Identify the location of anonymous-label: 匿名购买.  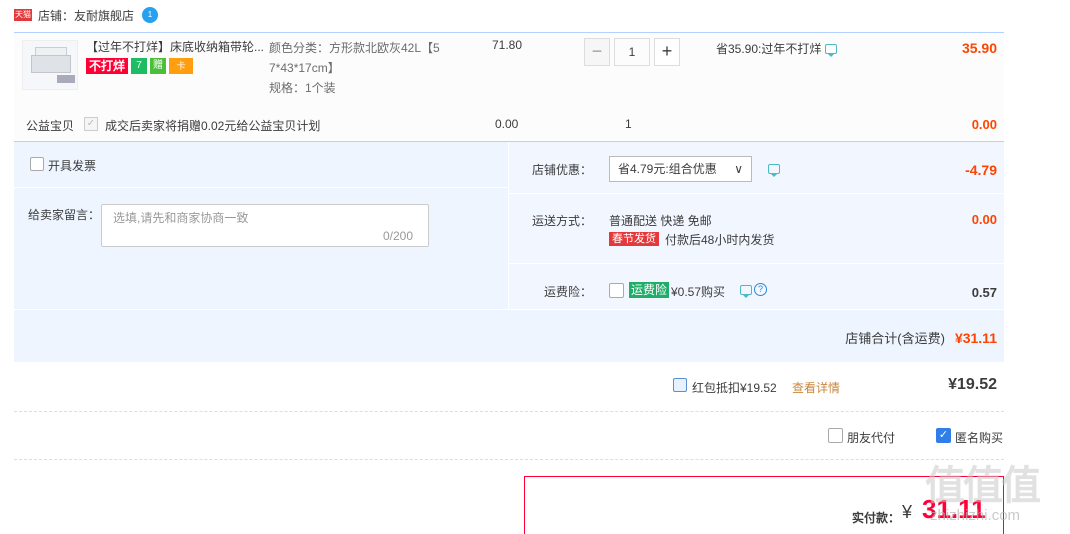
(979, 437).